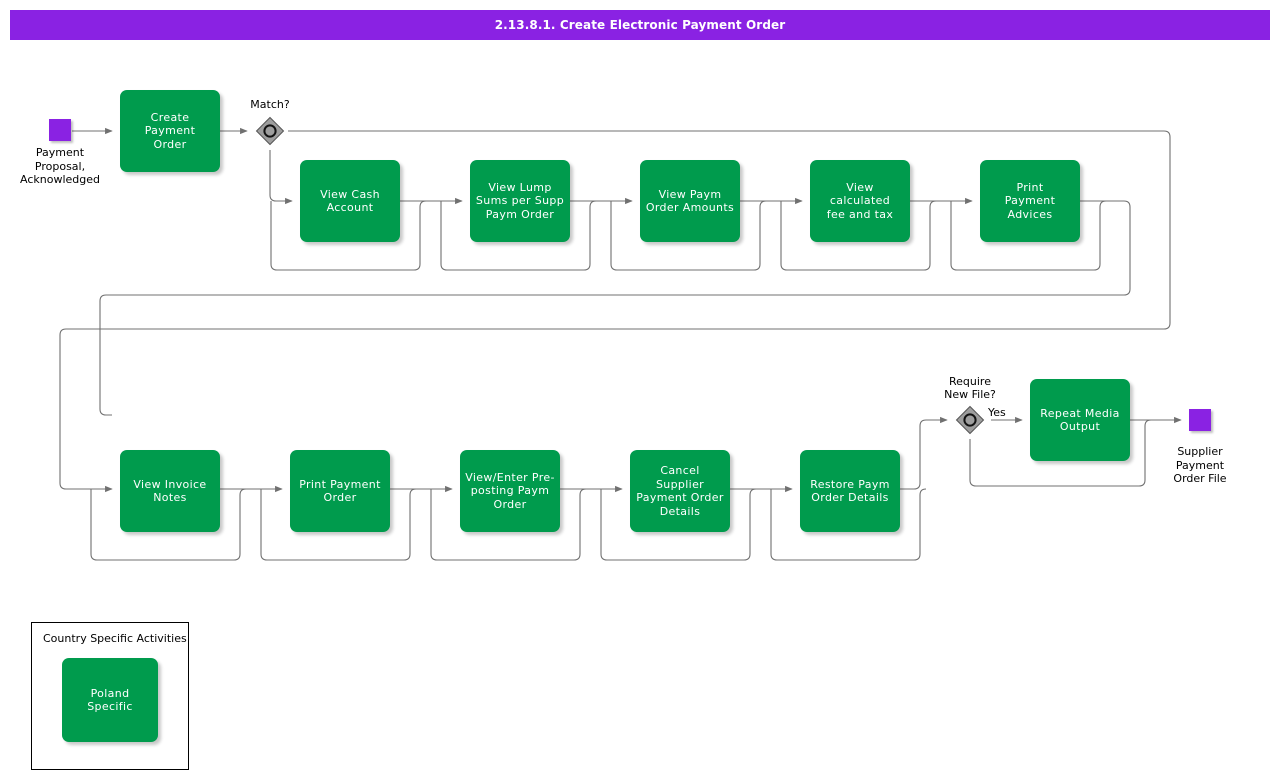  What do you see at coordinates (281, 177) in the screenshot?
I see `flow-match-to-view-cash-account` at bounding box center [281, 177].